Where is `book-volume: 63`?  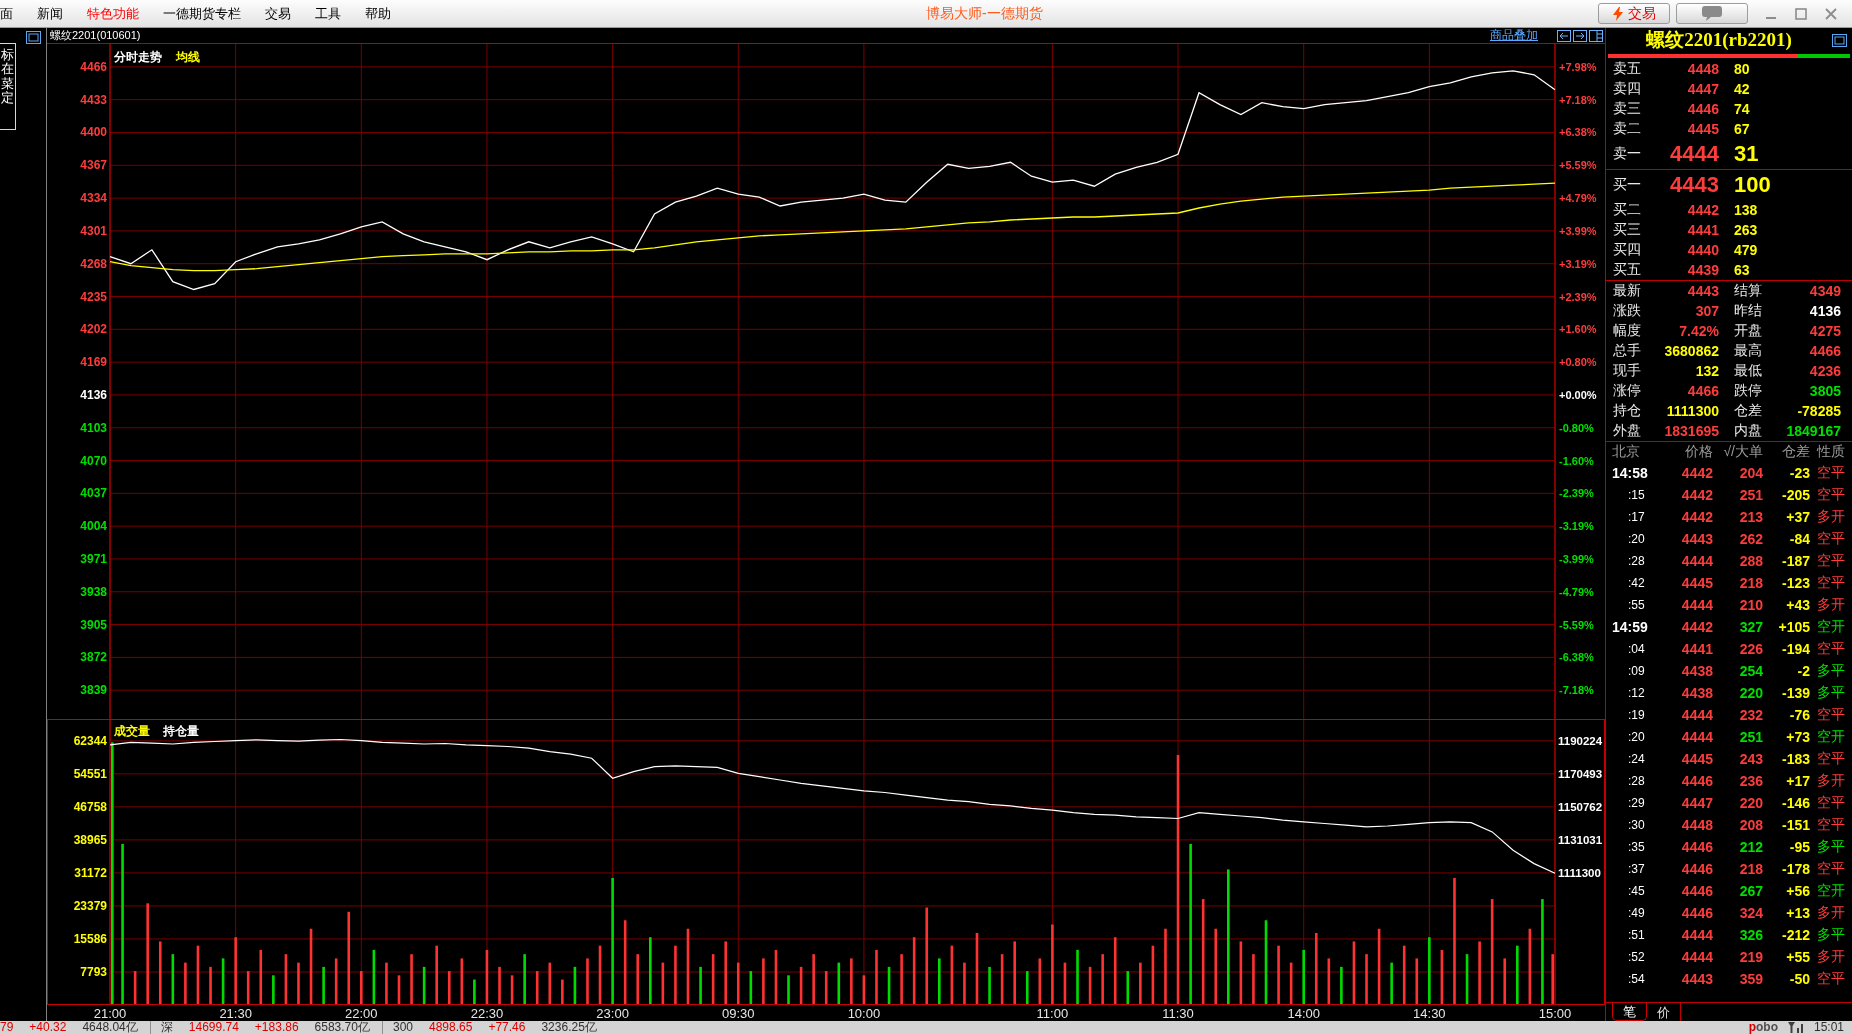
book-volume: 63 is located at coordinates (1742, 270).